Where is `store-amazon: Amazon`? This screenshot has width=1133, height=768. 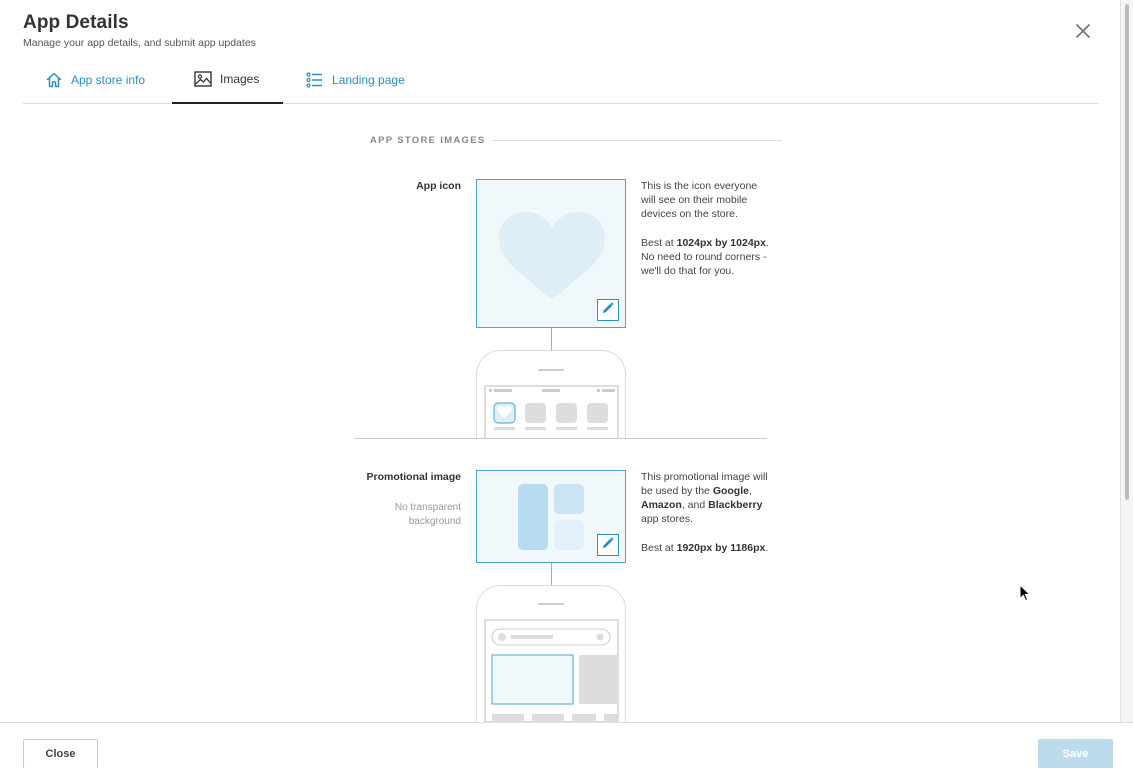 store-amazon: Amazon is located at coordinates (661, 505).